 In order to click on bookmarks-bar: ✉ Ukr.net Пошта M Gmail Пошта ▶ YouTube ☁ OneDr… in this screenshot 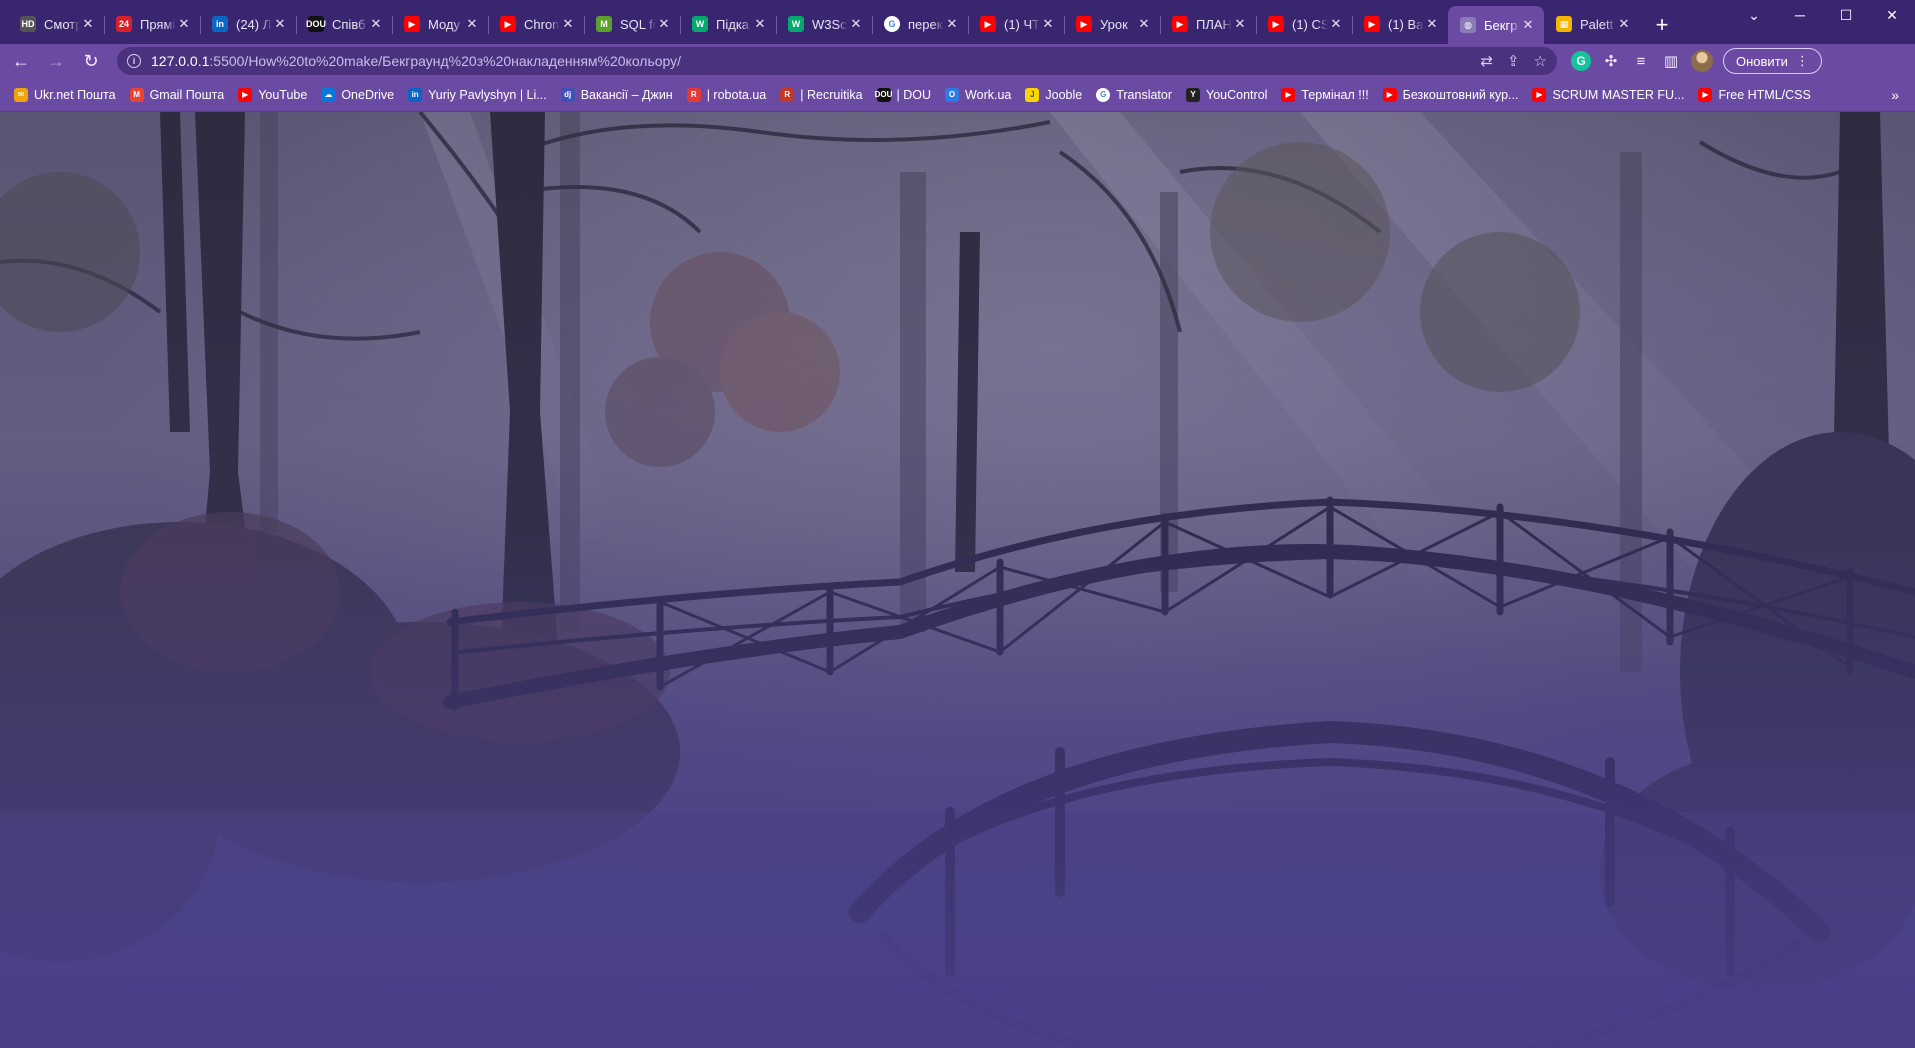, I will do `click(957, 95)`.